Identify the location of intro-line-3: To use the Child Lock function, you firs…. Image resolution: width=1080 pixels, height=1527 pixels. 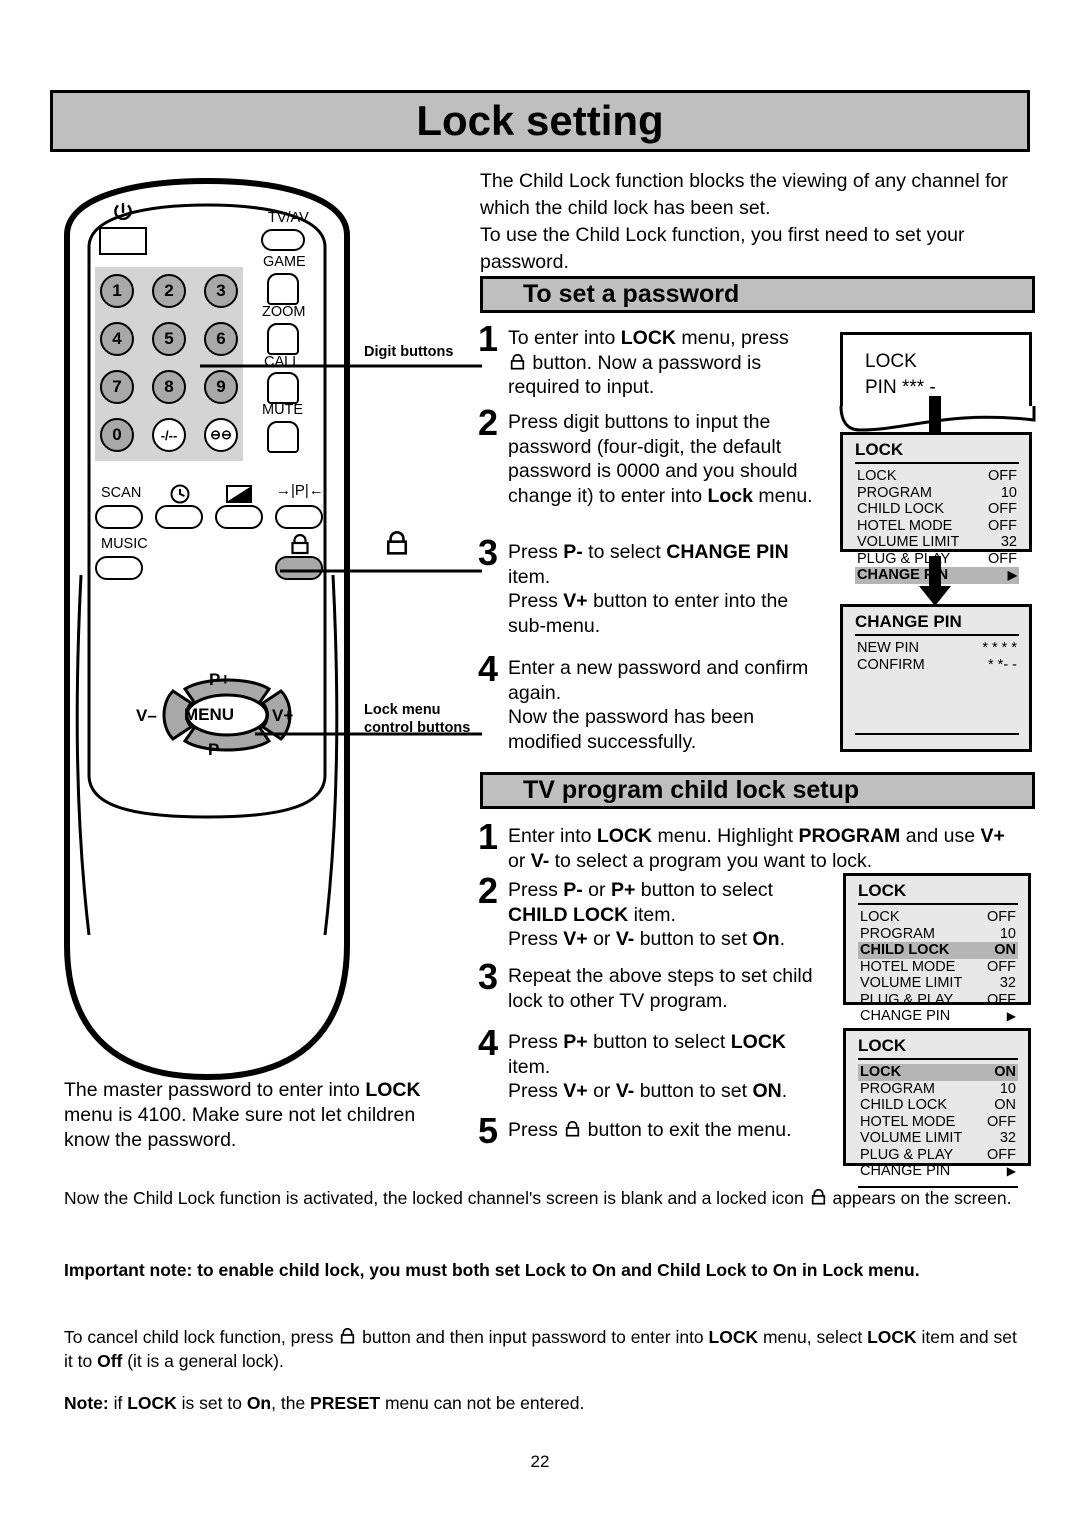
(722, 235).